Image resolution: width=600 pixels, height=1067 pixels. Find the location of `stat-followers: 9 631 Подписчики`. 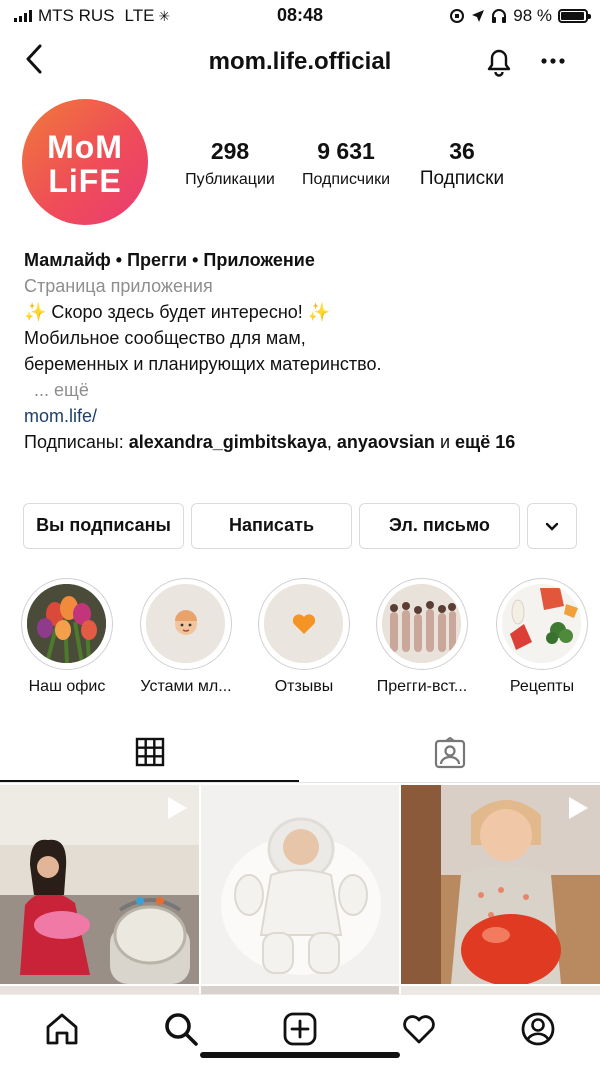

stat-followers: 9 631 Подписчики is located at coordinates (346, 163).